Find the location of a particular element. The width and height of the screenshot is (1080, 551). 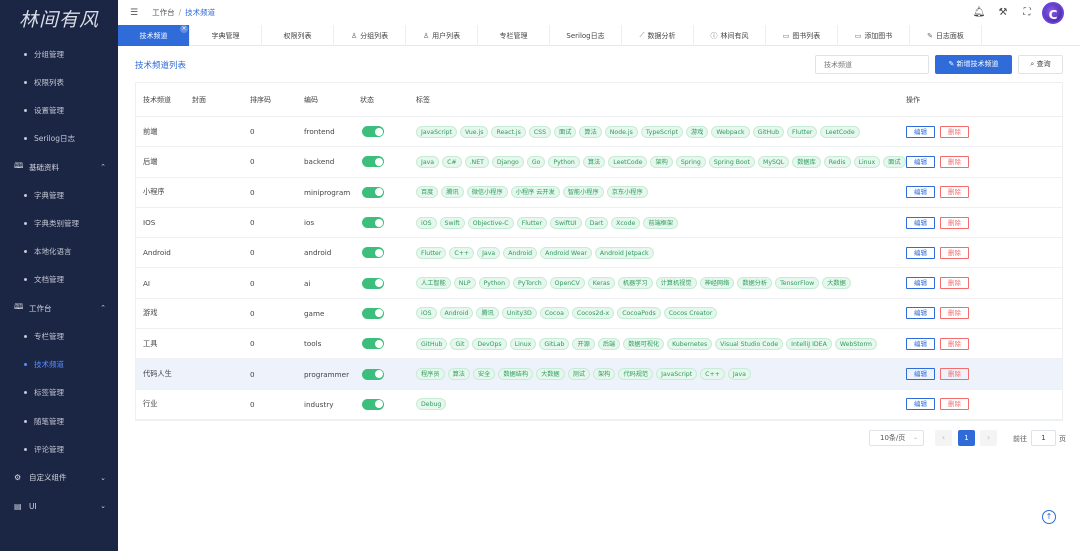

sidebar-item: 标签管理 is located at coordinates (59, 393).